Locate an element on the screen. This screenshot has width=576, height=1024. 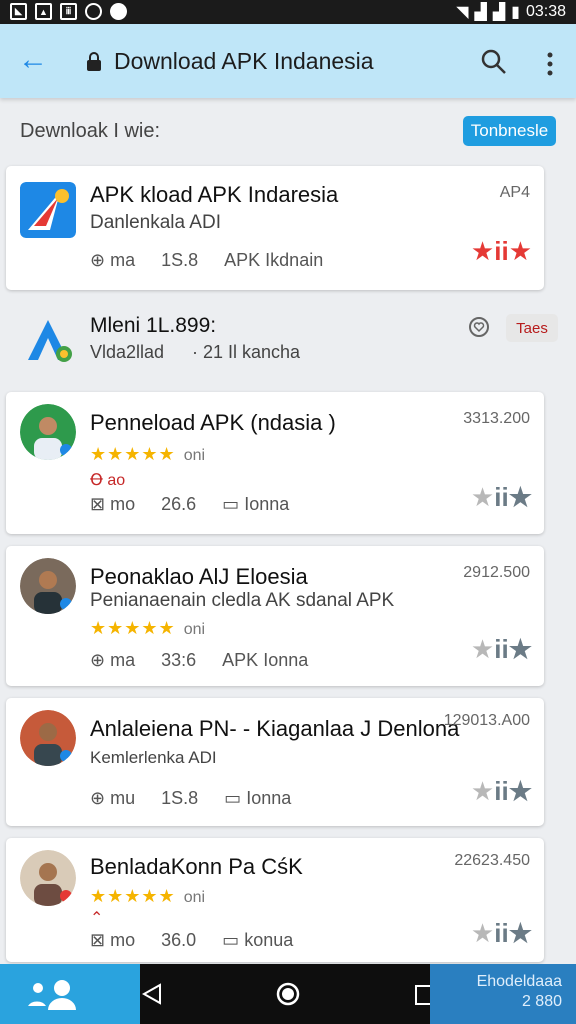
app-tag: ⌃ is located at coordinates (97, 918).